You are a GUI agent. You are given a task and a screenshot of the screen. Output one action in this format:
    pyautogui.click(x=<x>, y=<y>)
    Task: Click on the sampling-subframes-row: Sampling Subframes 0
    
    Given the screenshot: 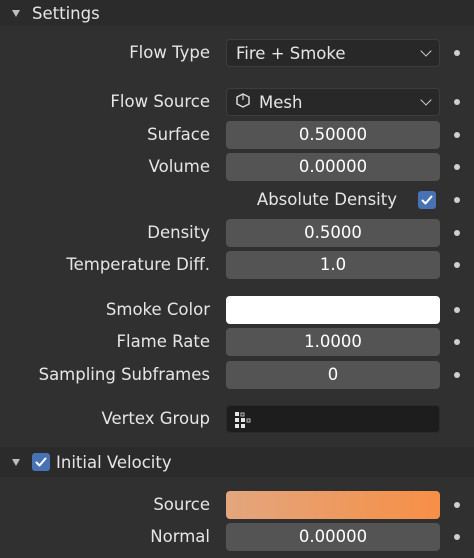 What is the action you would take?
    pyautogui.click(x=237, y=375)
    